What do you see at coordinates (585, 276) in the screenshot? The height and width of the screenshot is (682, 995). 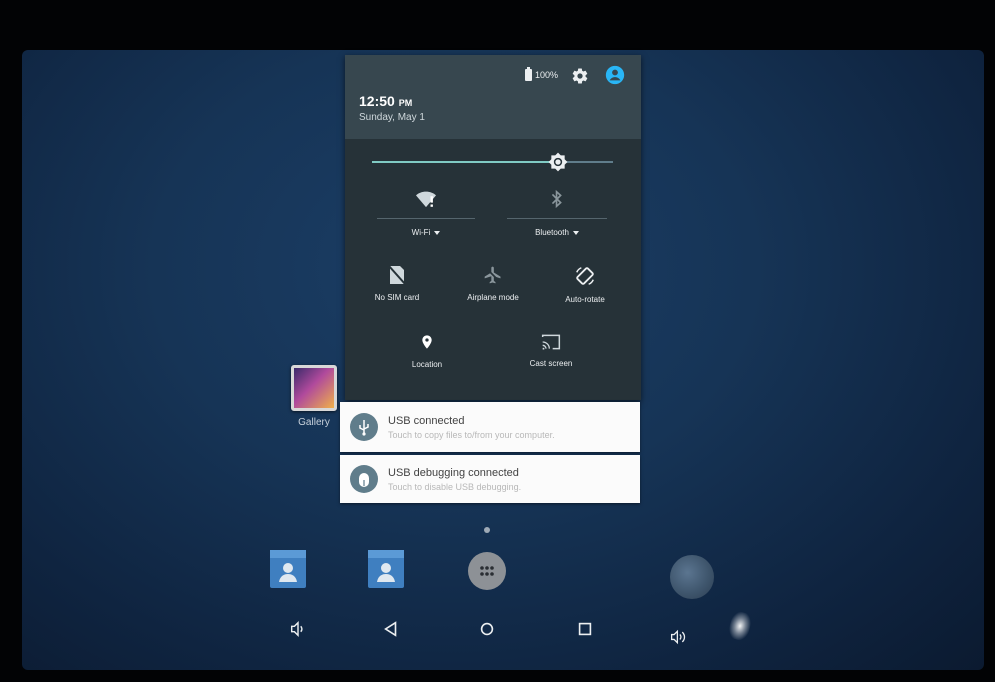 I see `autorotate-icon` at bounding box center [585, 276].